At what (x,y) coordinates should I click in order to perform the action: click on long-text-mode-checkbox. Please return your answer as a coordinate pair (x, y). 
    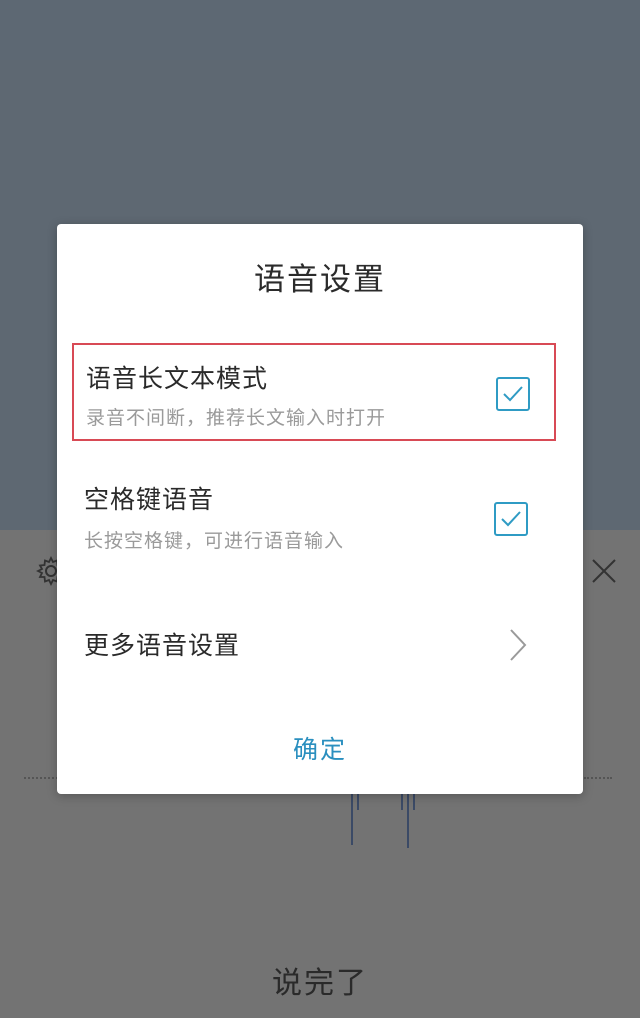
    Looking at the image, I should click on (513, 394).